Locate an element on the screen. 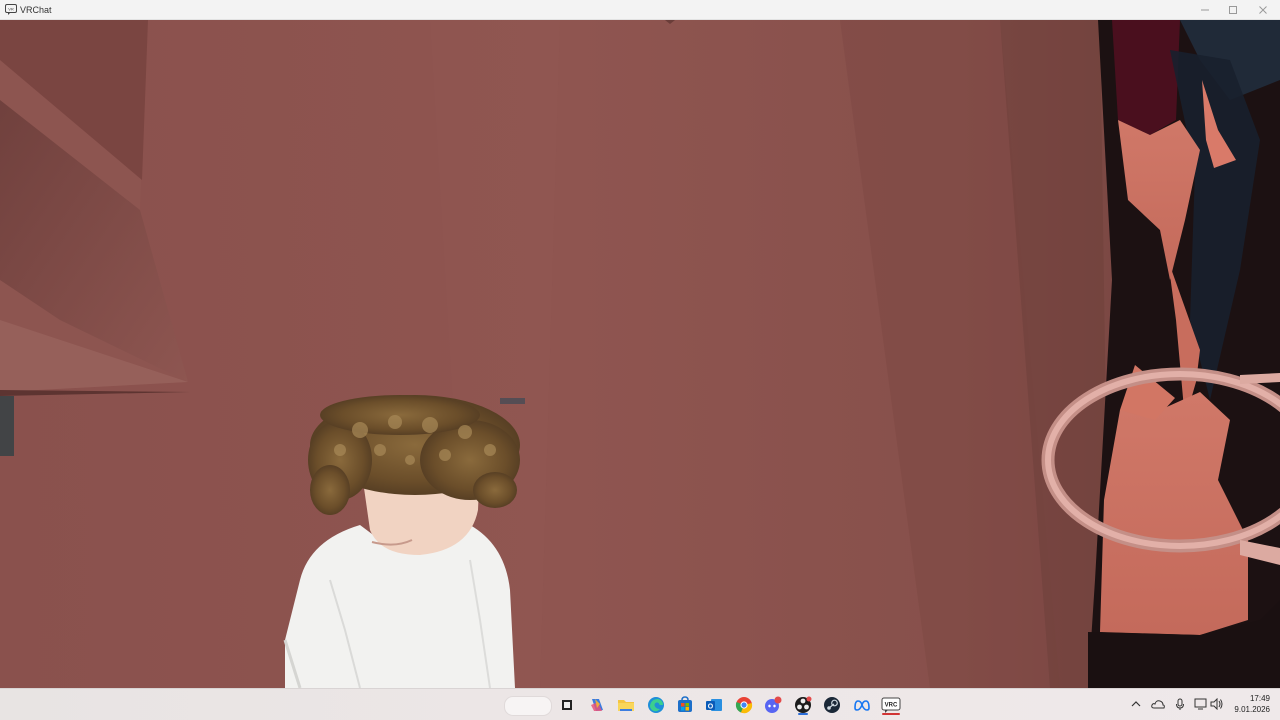 Image resolution: width=1280 pixels, height=720 pixels. system-clock: 17:49 9.01.2026 is located at coordinates (1252, 704).